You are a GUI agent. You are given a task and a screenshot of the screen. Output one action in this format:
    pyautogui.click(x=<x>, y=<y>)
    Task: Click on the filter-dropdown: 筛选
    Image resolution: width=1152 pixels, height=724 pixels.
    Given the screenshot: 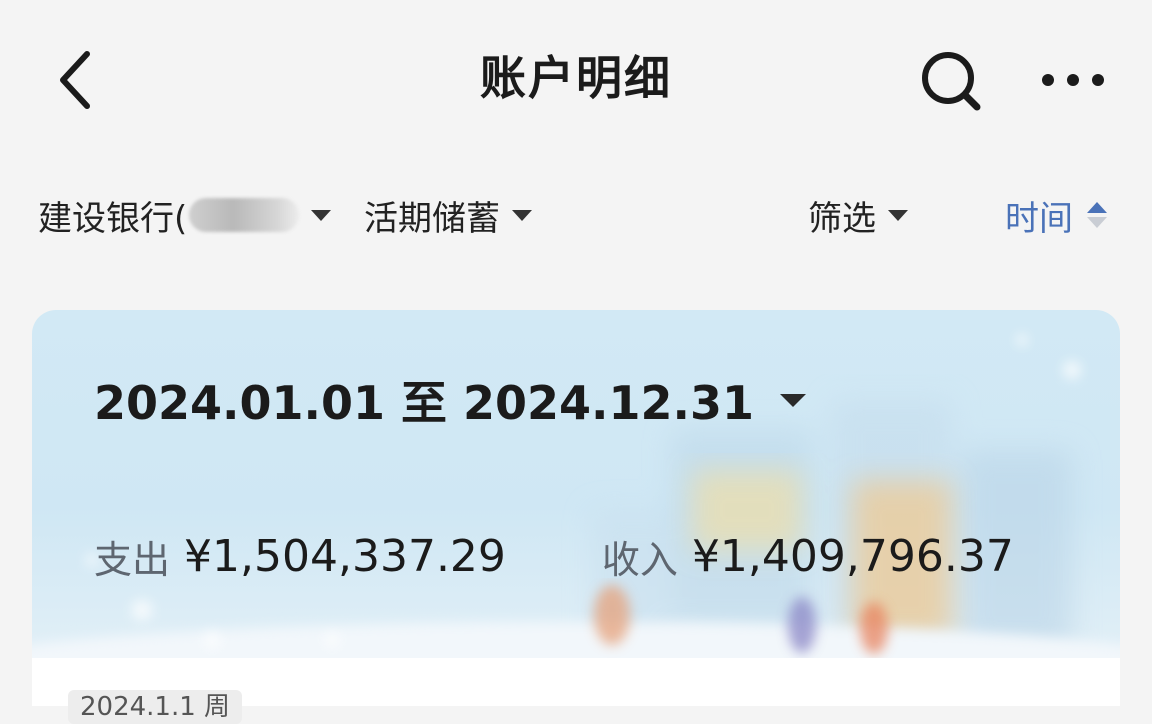 What is the action you would take?
    pyautogui.click(x=858, y=215)
    